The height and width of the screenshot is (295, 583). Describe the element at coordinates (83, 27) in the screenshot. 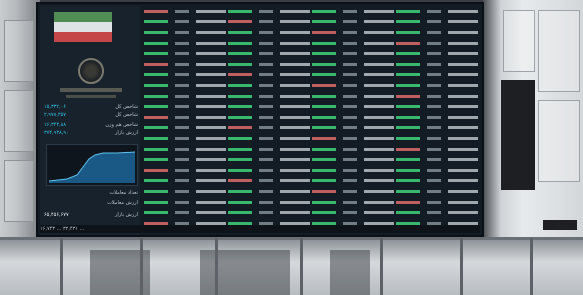

I see `iran-flag` at that location.